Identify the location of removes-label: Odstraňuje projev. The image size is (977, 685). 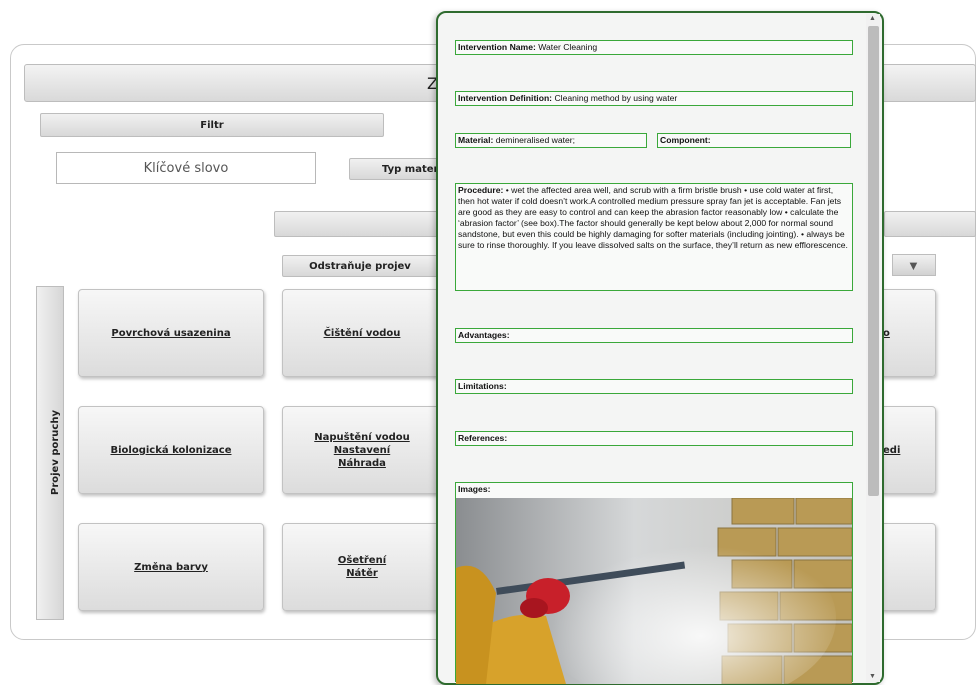
(360, 266).